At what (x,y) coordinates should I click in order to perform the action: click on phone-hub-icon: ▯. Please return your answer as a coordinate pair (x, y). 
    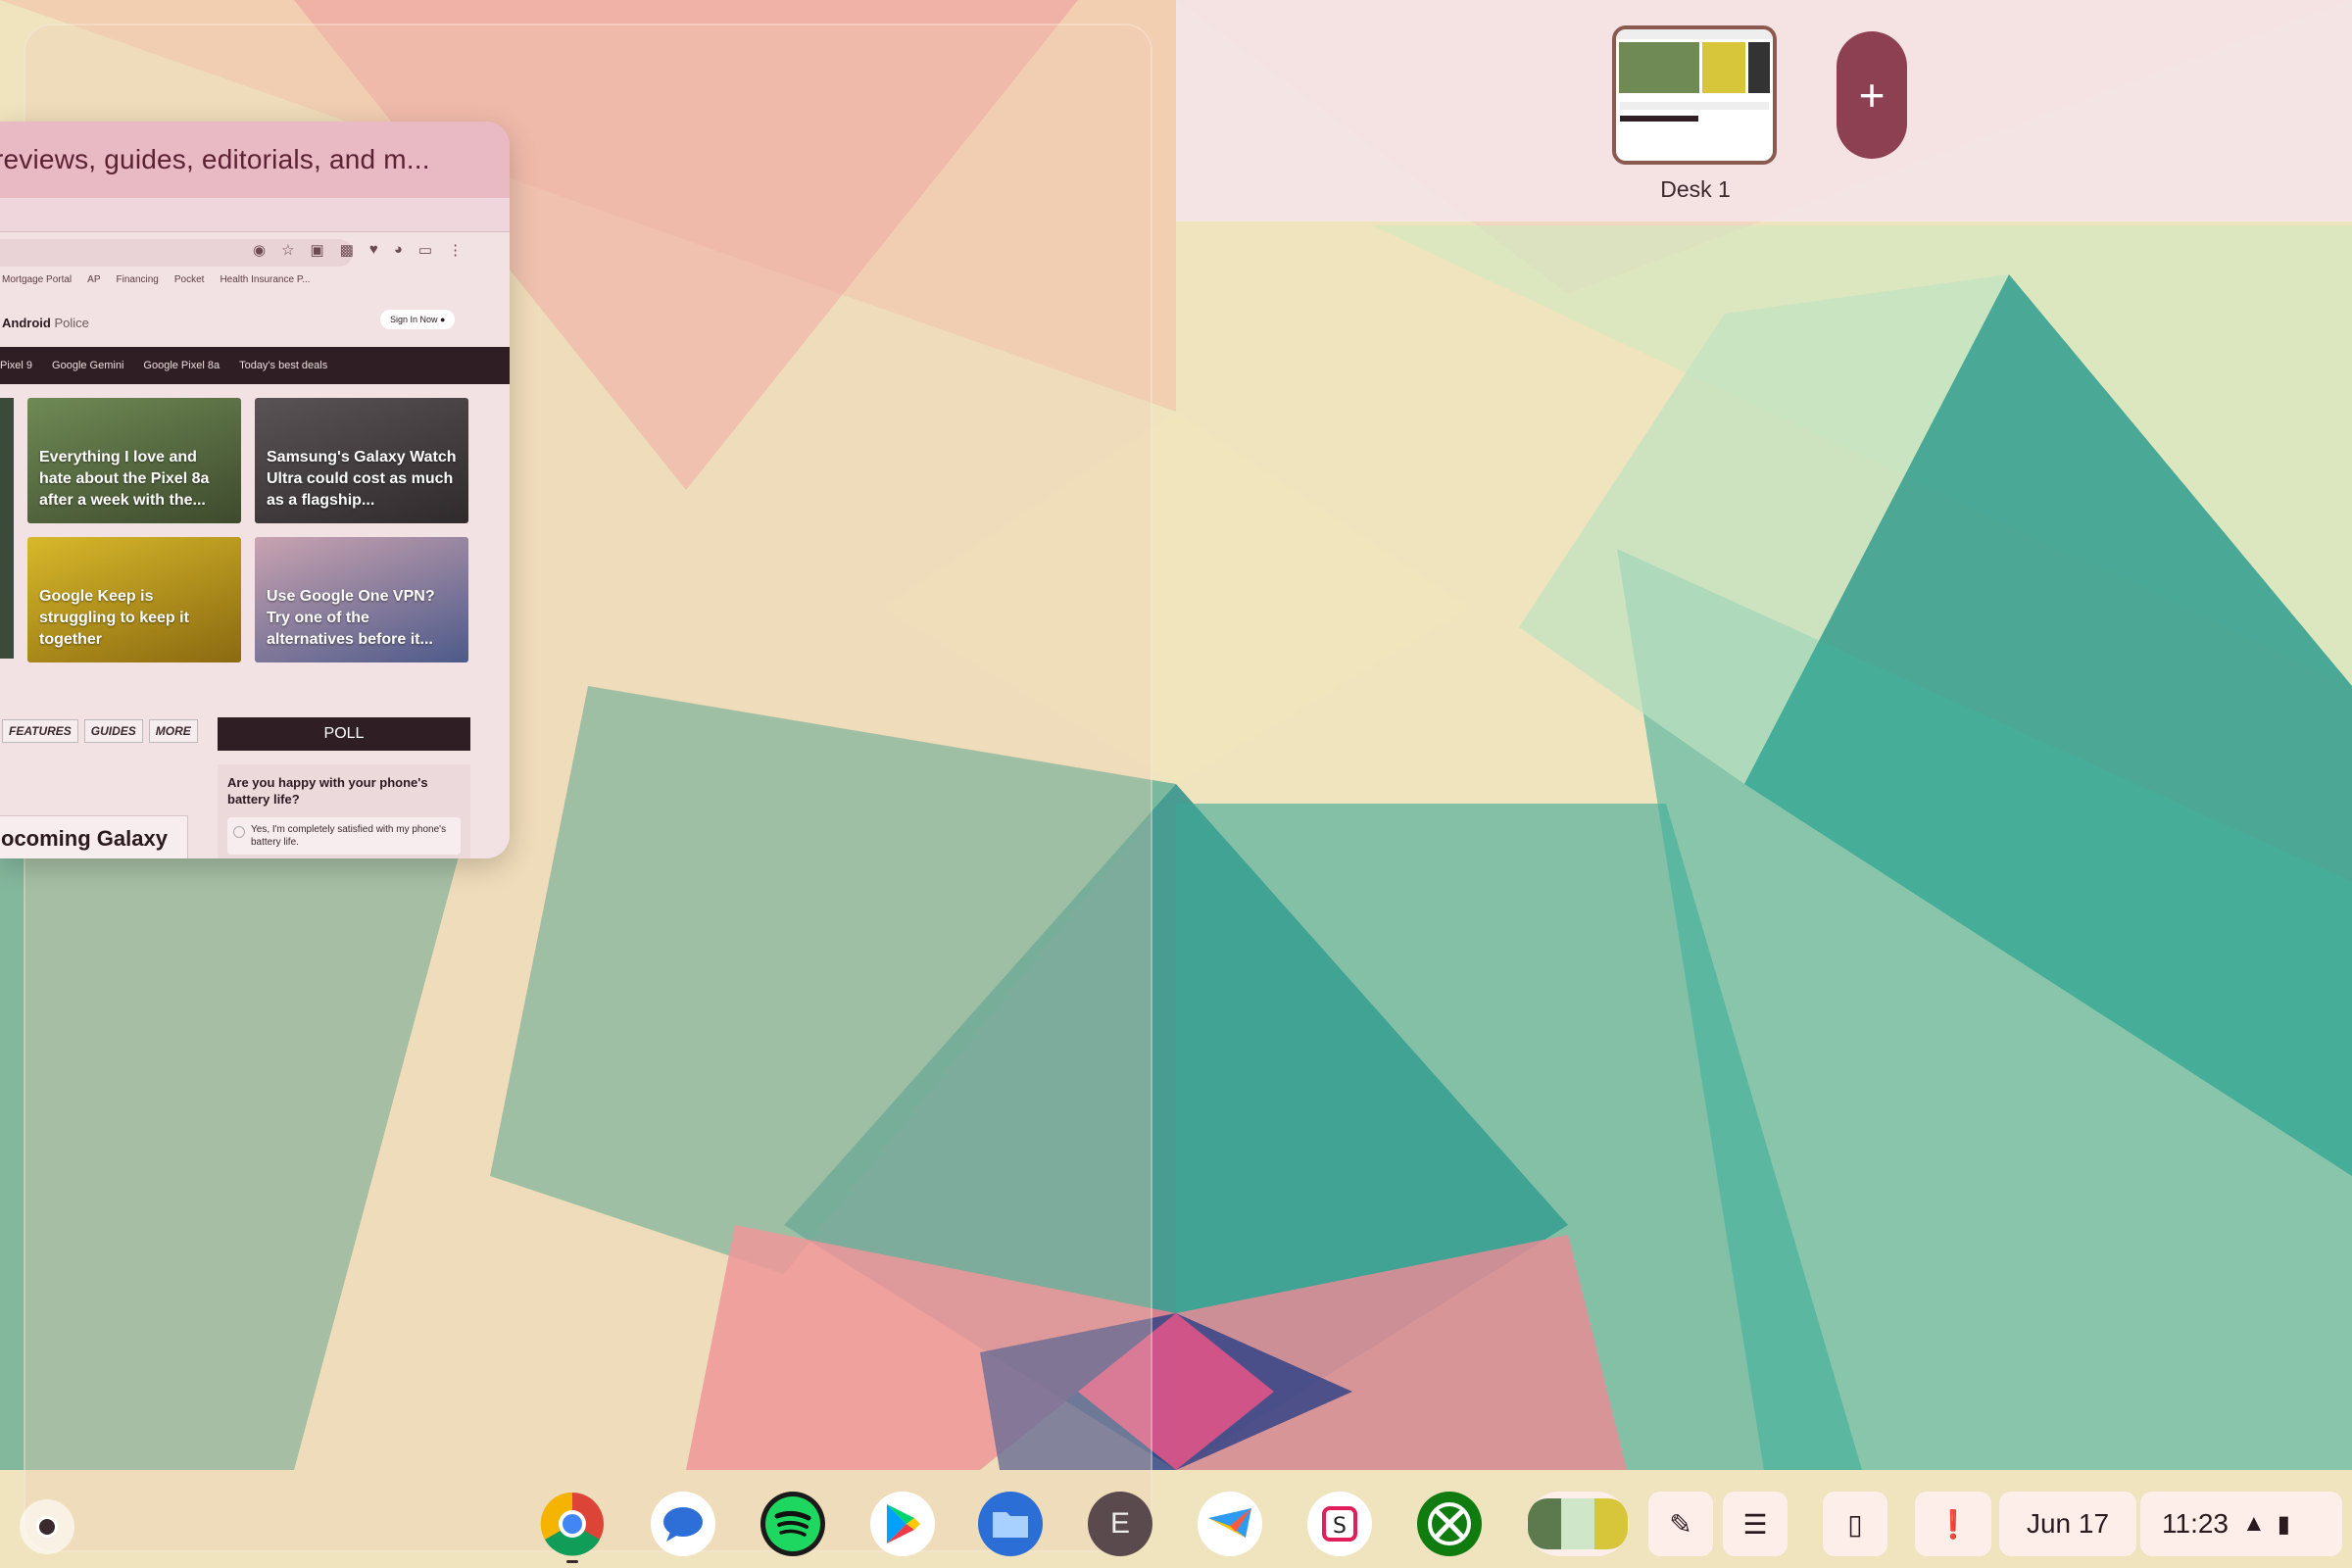
    Looking at the image, I should click on (1855, 1524).